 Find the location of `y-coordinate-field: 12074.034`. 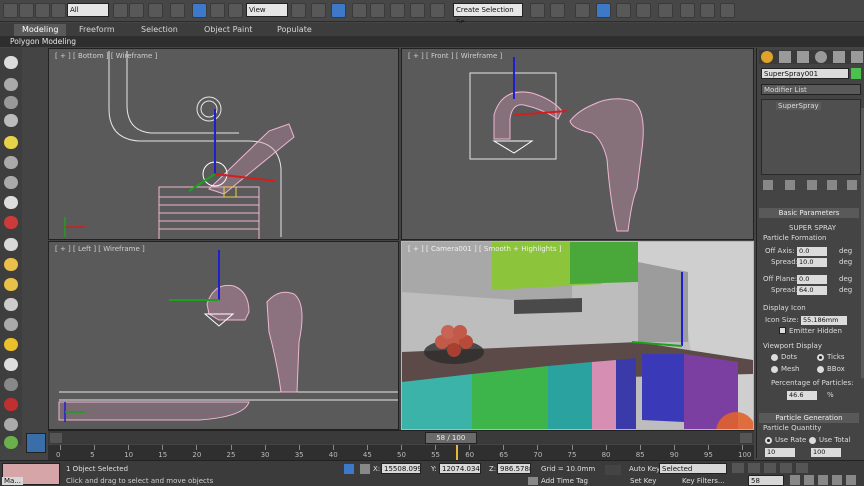

y-coordinate-field: 12074.034 is located at coordinates (460, 468).